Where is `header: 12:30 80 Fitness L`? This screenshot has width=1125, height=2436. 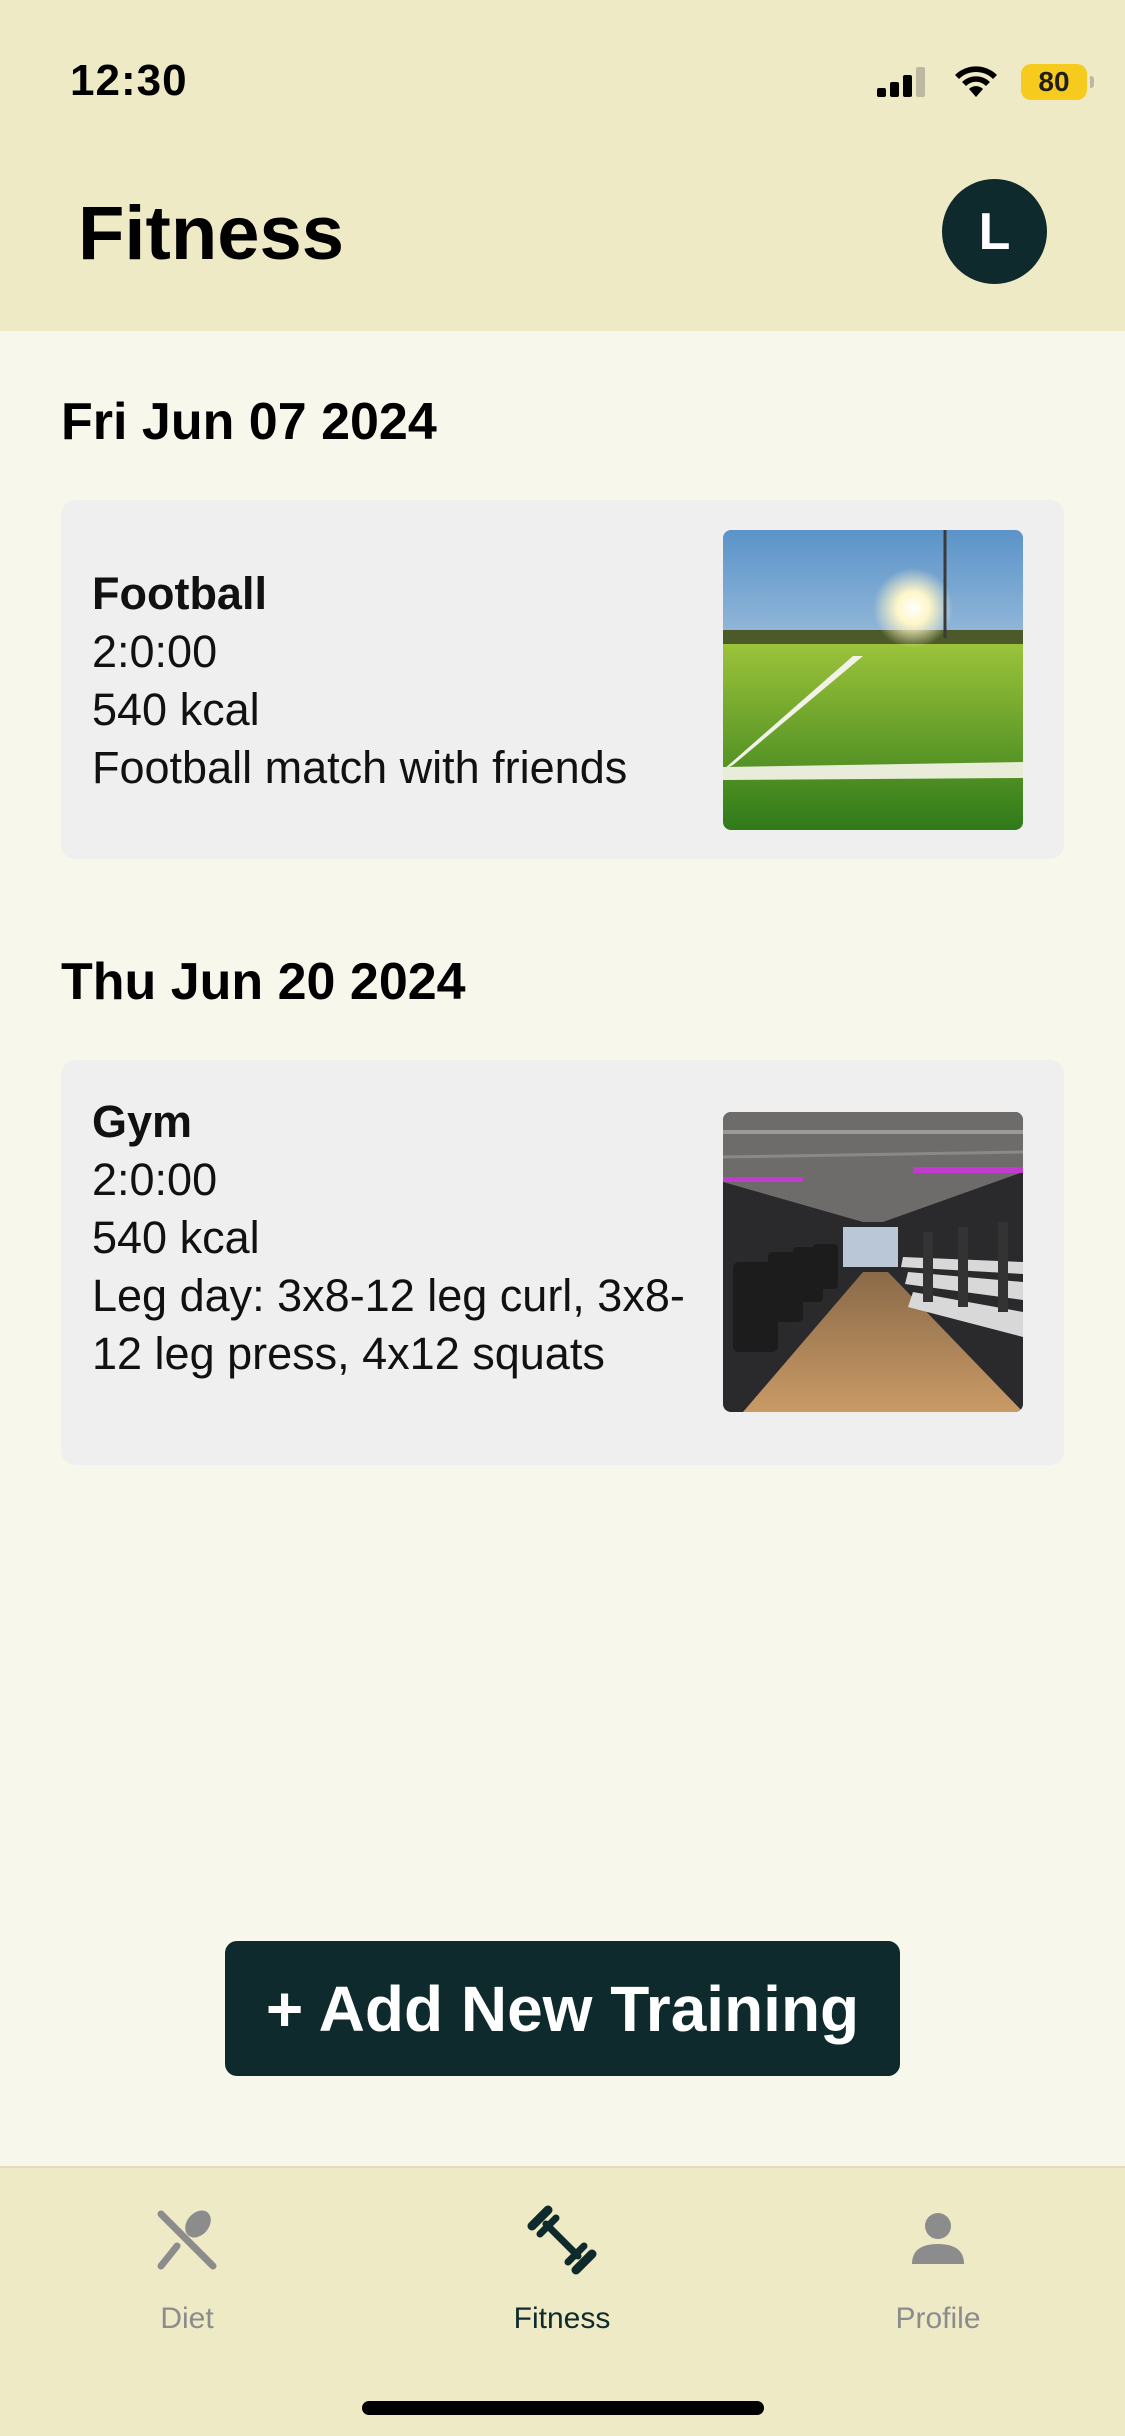 header: 12:30 80 Fitness L is located at coordinates (562, 165).